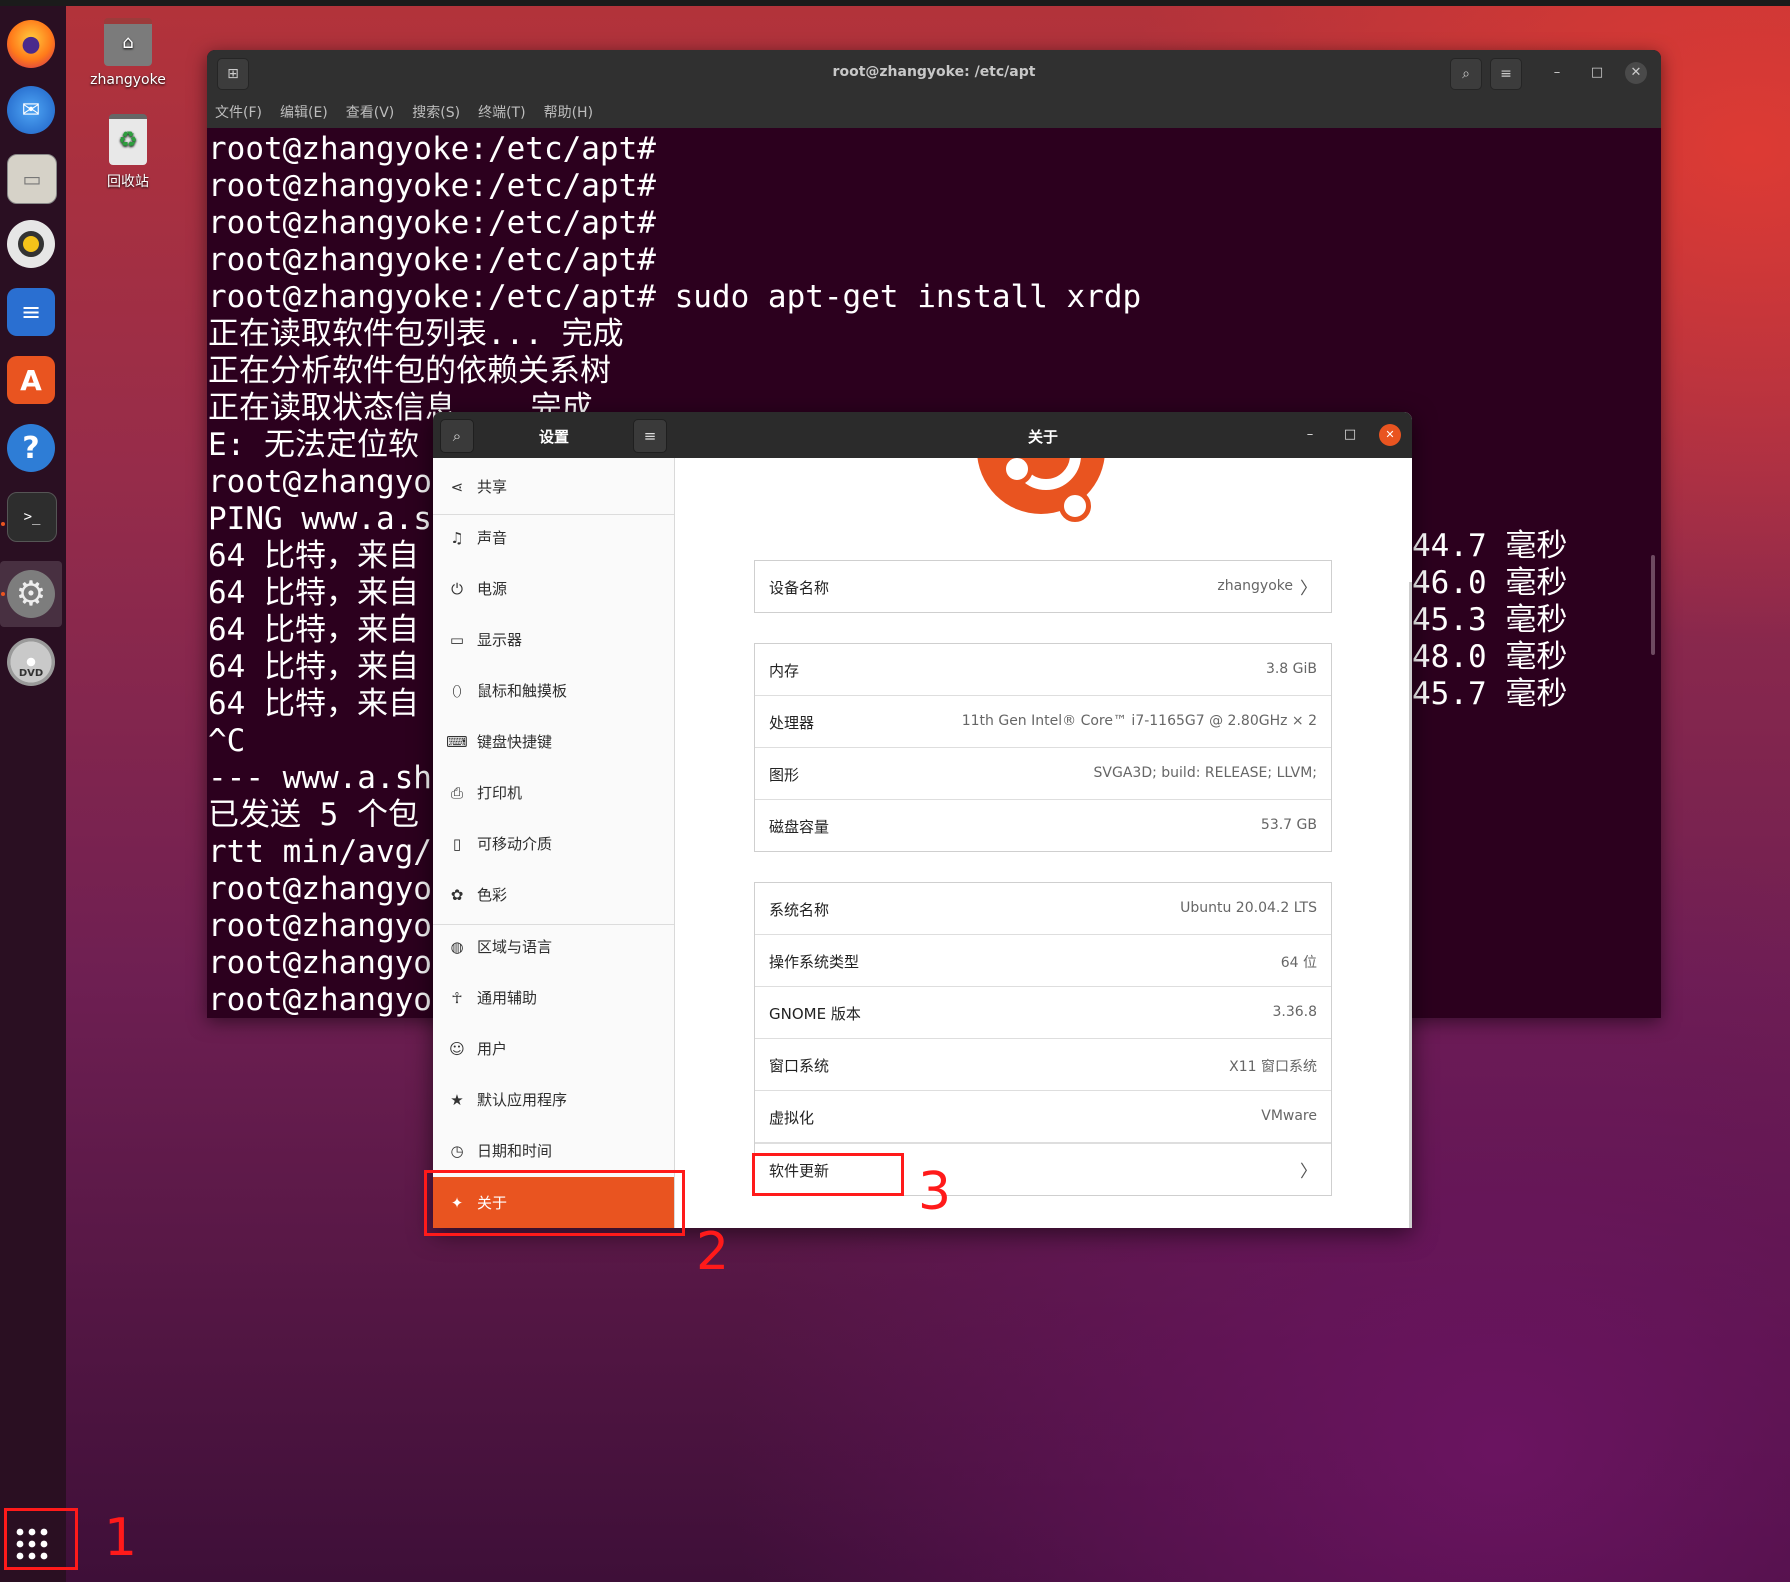 The image size is (1790, 1582). I want to click on system-value: 3.36.8, so click(1294, 1012).